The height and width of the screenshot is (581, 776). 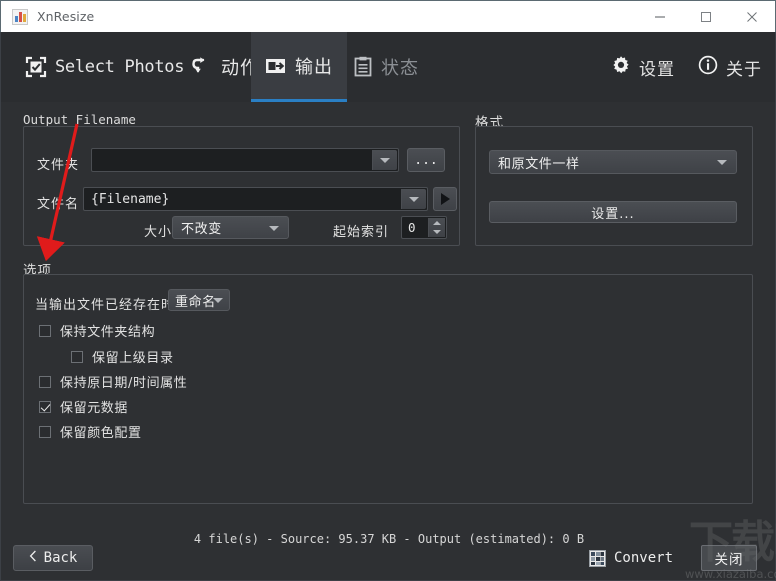 I want to click on tab-select-photos-label: Select Photos, so click(x=120, y=67).